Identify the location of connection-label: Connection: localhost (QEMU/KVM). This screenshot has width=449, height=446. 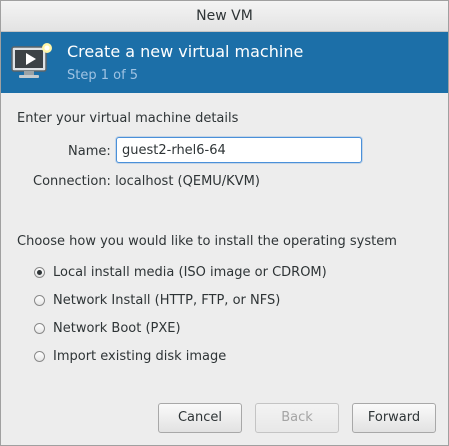
(146, 181).